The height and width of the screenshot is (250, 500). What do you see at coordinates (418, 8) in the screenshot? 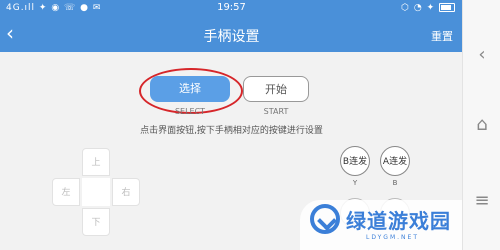
I see `status-icons-right-glyphs: ⬡ ◔ ✦` at bounding box center [418, 8].